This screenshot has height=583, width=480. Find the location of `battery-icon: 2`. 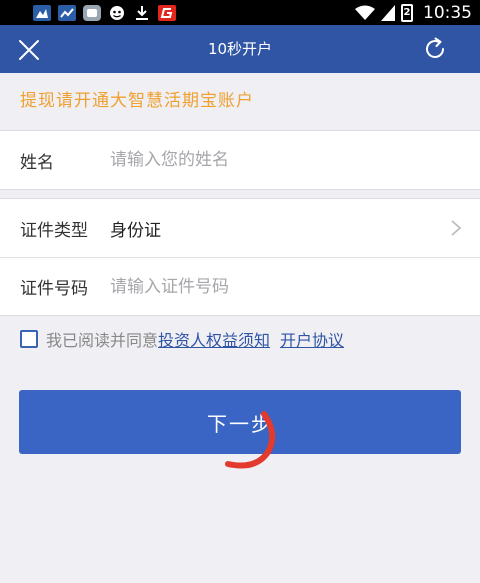

battery-icon: 2 is located at coordinates (407, 12).